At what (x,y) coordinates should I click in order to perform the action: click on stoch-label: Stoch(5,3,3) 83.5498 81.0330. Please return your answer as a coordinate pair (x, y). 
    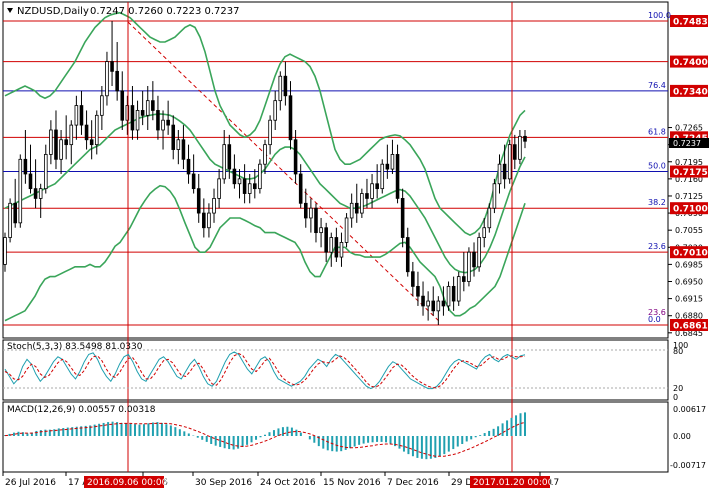
    Looking at the image, I should click on (75, 347).